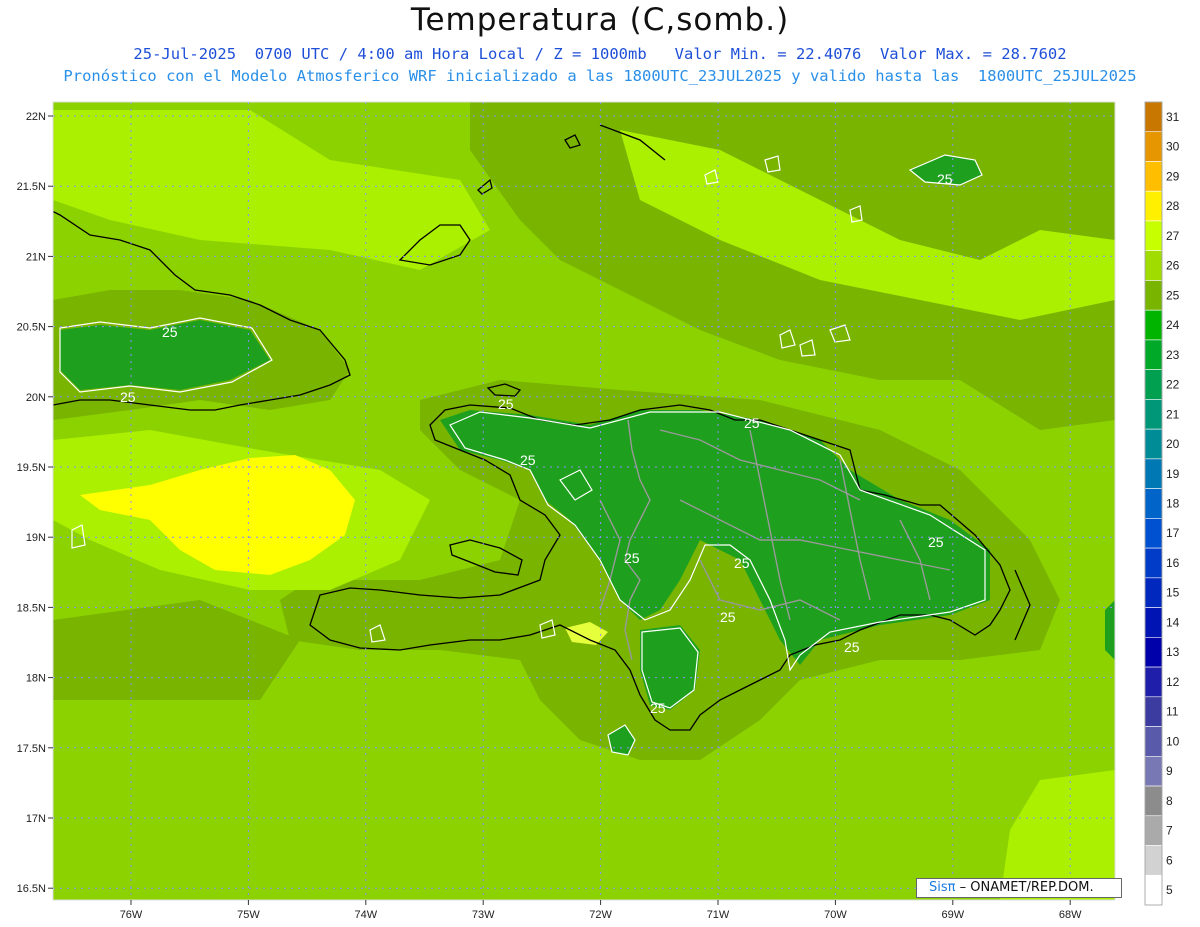 This screenshot has height=927, width=1200. I want to click on lat-tick-label: 17N, so click(36, 819).